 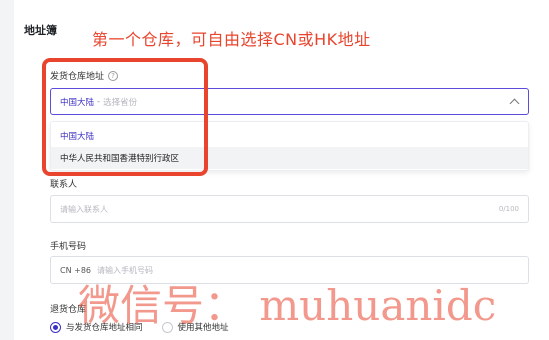 I want to click on contact-label-text: 联系人, so click(x=64, y=185).